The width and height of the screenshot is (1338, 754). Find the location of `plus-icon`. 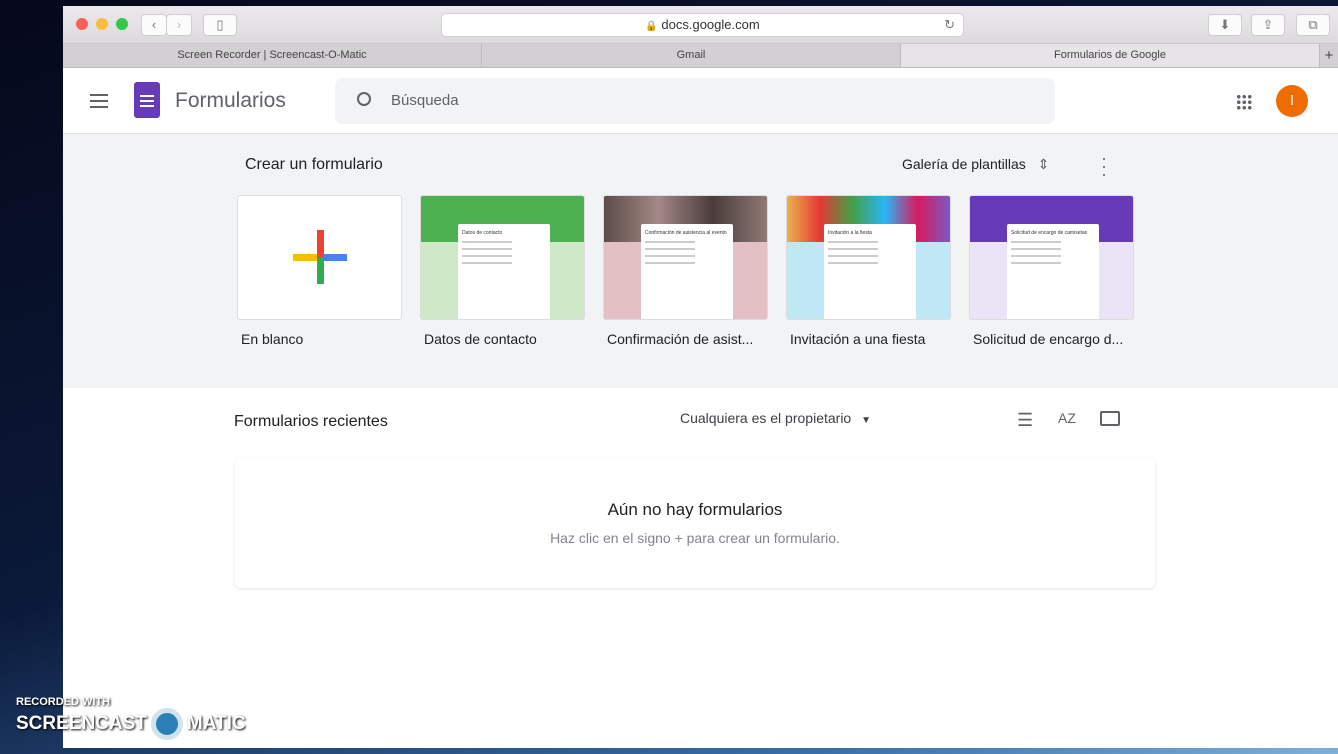

plus-icon is located at coordinates (320, 257).